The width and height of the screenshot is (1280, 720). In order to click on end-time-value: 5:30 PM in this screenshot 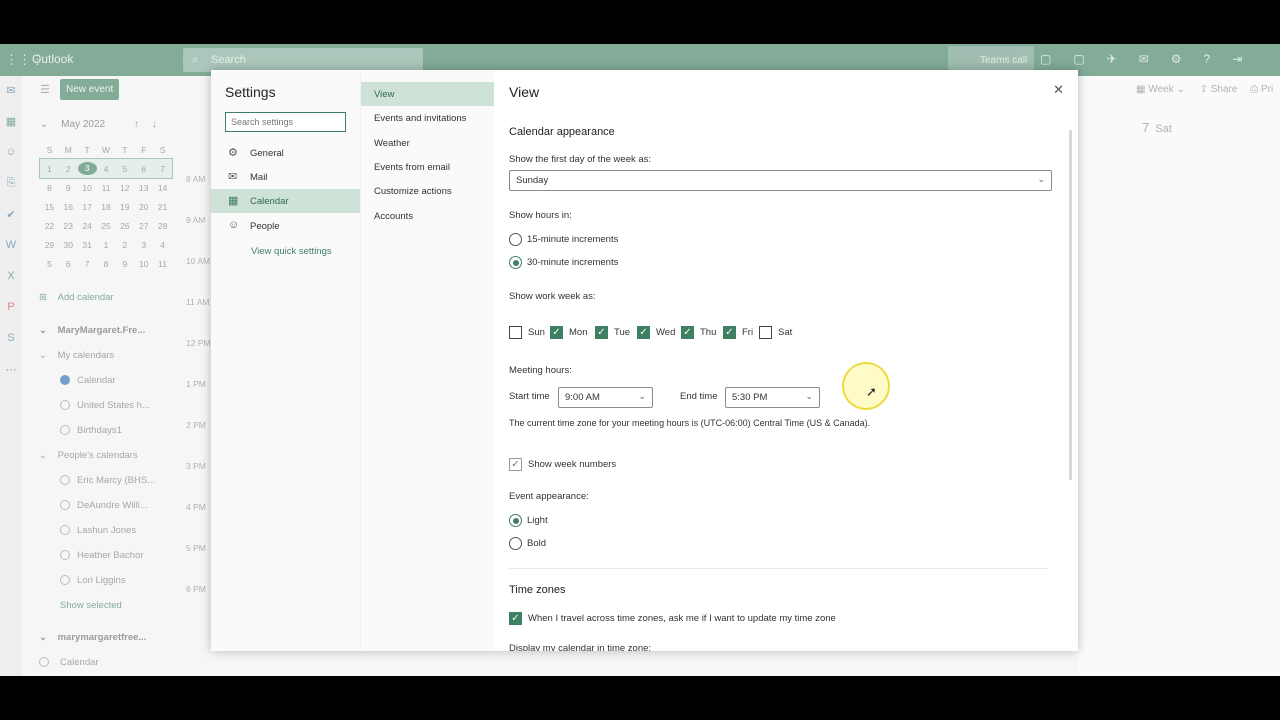, I will do `click(750, 397)`.